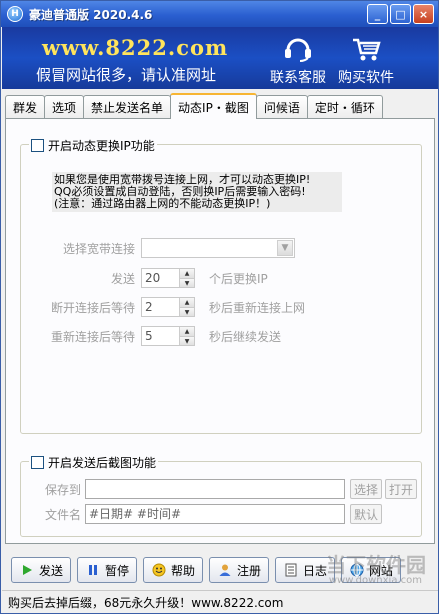 The height and width of the screenshot is (614, 439). Describe the element at coordinates (37, 145) in the screenshot. I see `dynamic-ip-checkbox` at that location.